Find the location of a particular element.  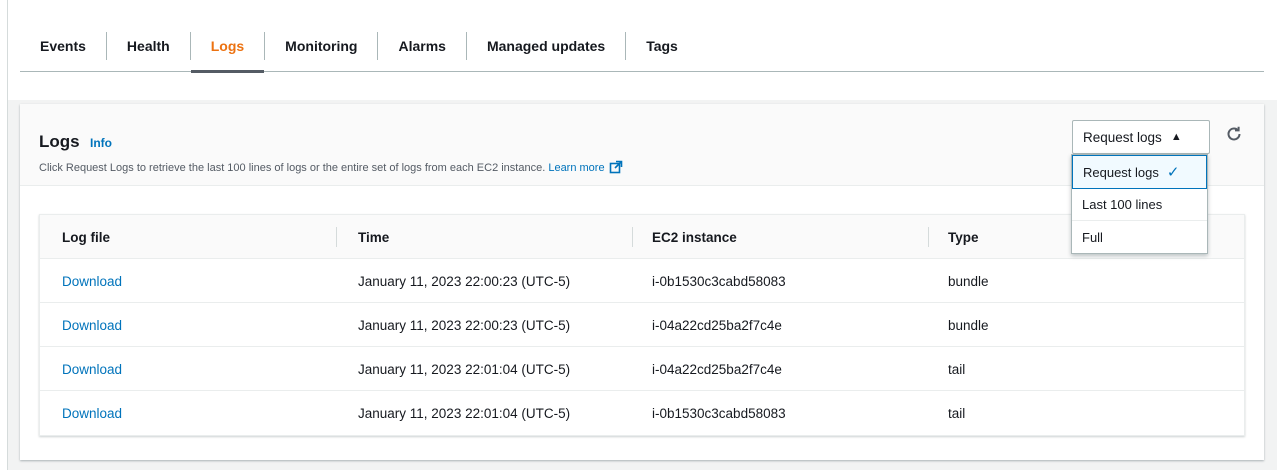

request-logs-button: Request logs ▲ is located at coordinates (1141, 137).